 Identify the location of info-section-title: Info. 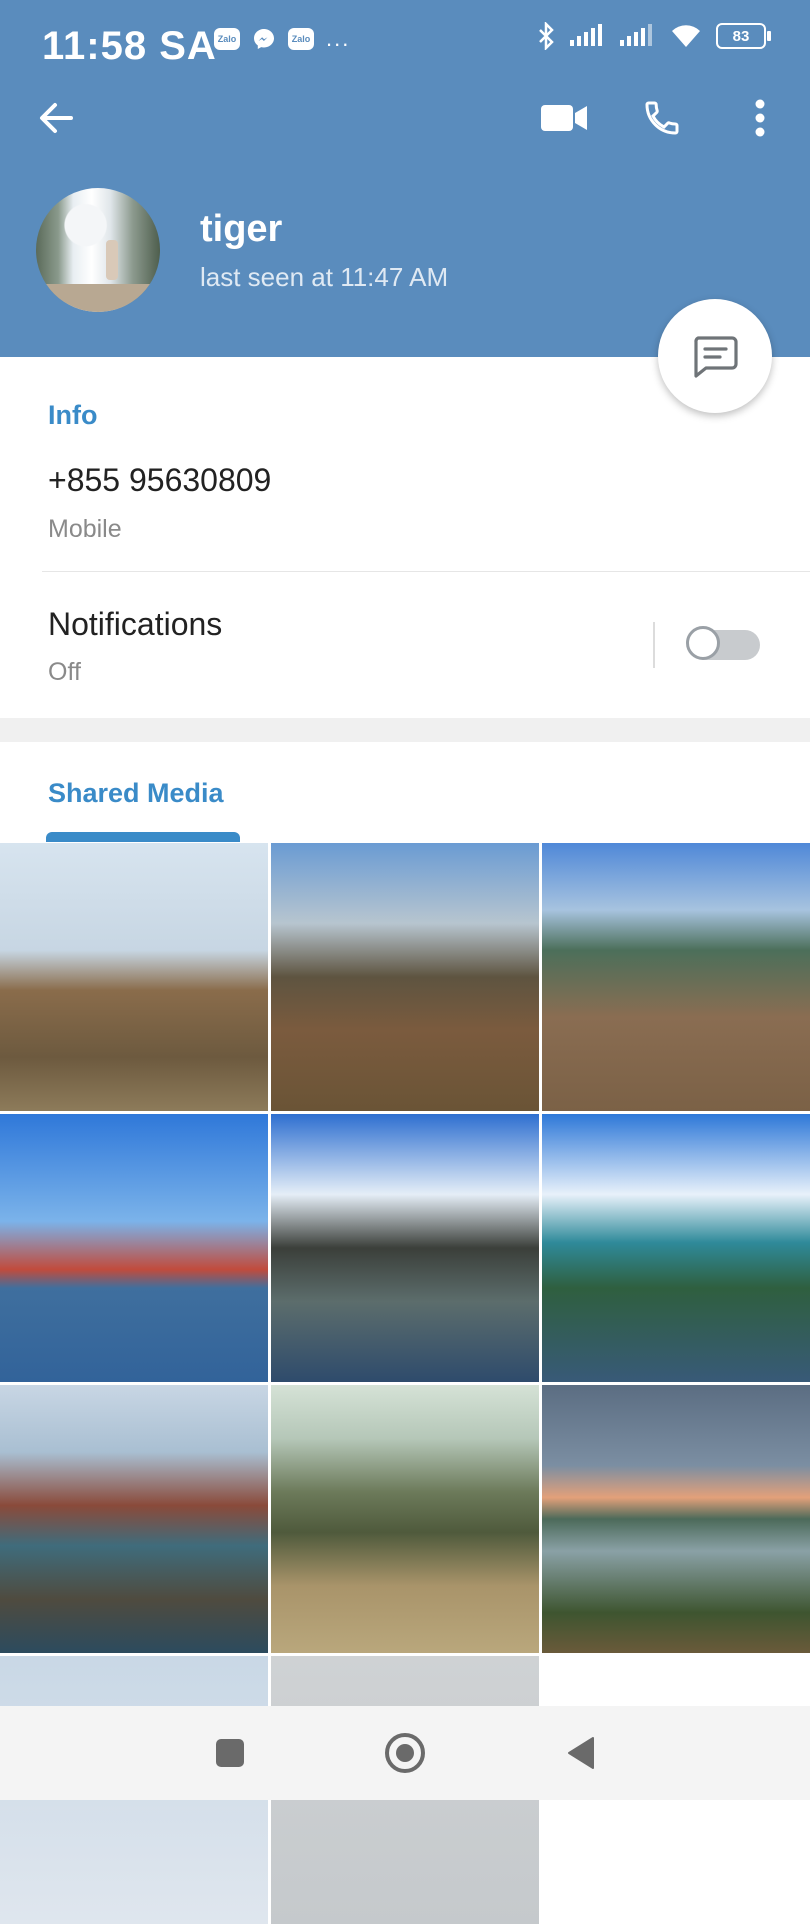
(73, 415).